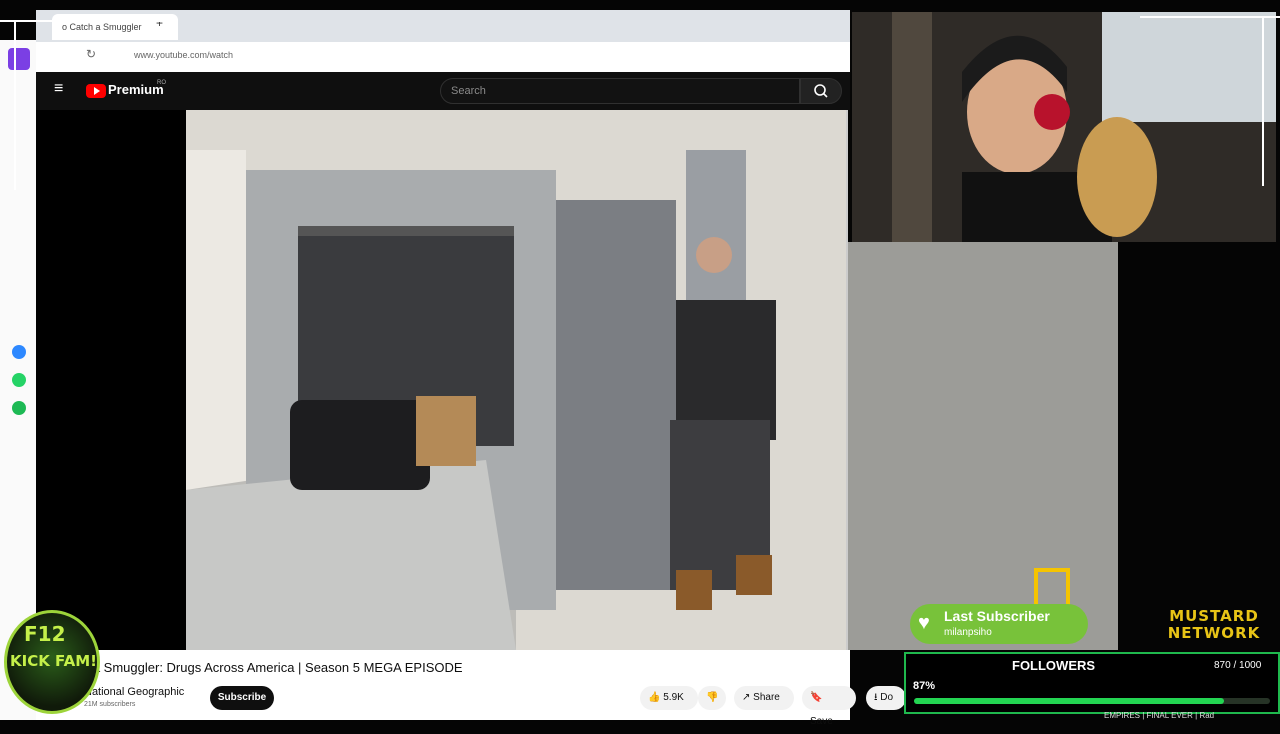  I want to click on youtube-logo-text: Premium, so click(136, 89).